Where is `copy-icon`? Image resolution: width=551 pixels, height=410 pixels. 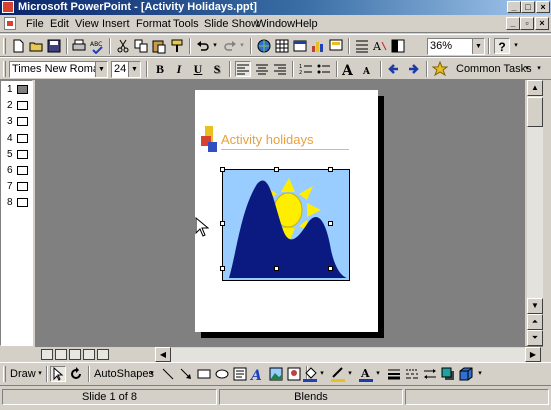
copy-icon is located at coordinates (141, 46).